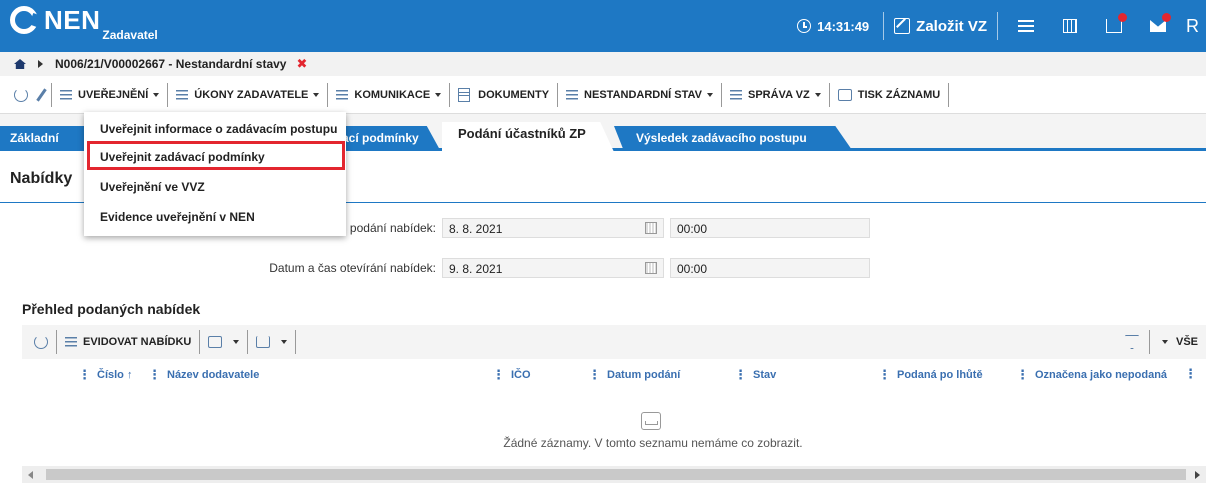  What do you see at coordinates (930, 374) in the screenshot?
I see `column-podana-po-lhute: ⋮ Podaná po lhůtě` at bounding box center [930, 374].